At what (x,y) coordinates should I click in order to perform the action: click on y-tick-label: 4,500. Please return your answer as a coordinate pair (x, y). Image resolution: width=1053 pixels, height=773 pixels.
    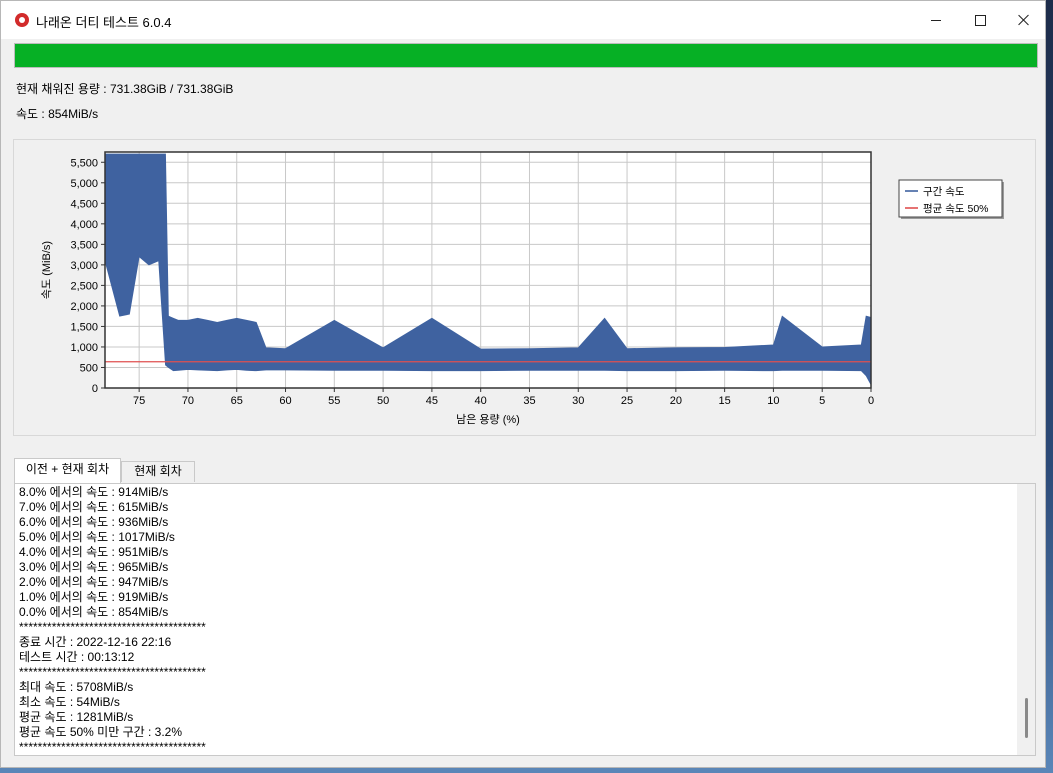
    Looking at the image, I should click on (84, 204).